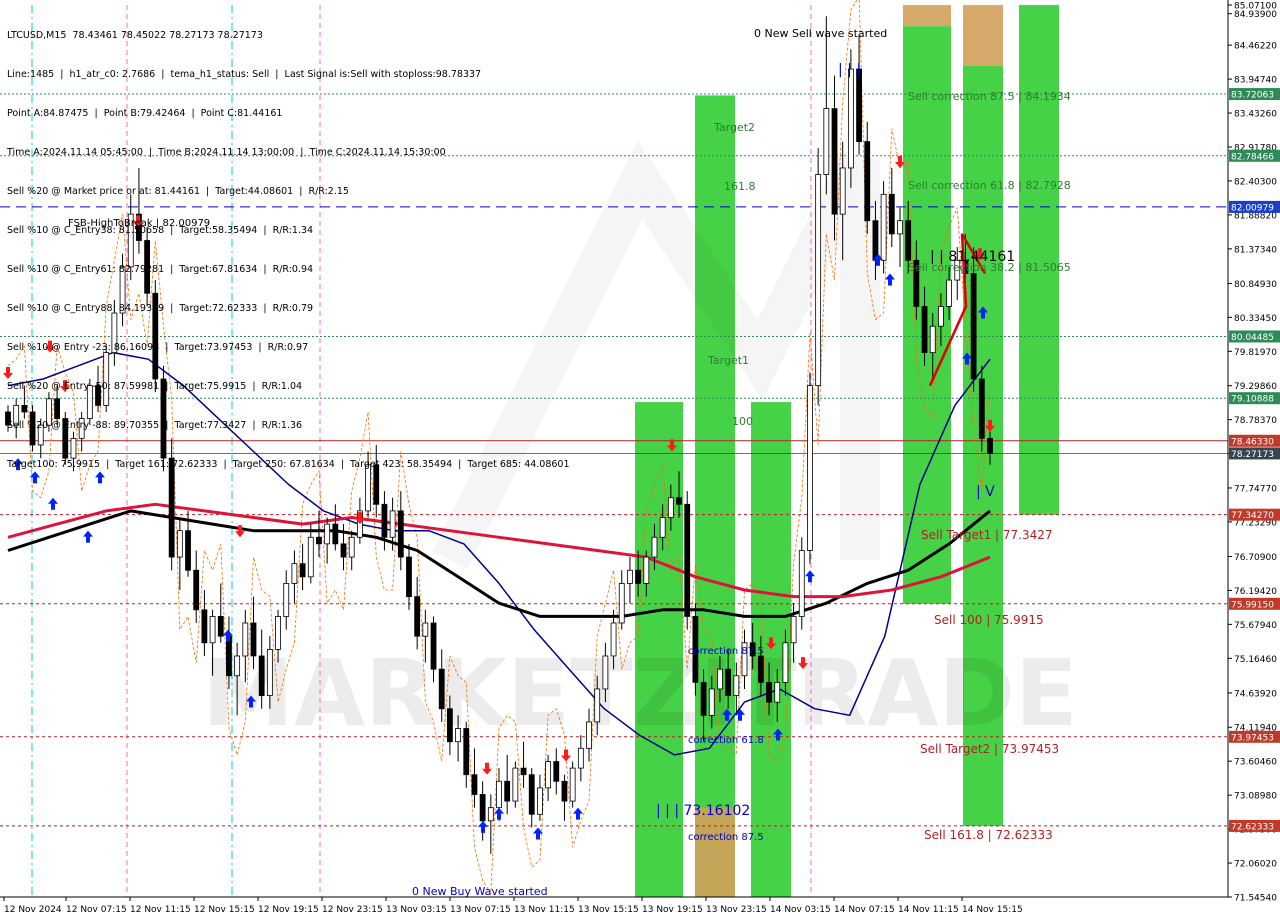 The width and height of the screenshot is (1280, 920). Describe the element at coordinates (1255, 47) in the screenshot. I see `y-tick-label: 84.46220` at that location.